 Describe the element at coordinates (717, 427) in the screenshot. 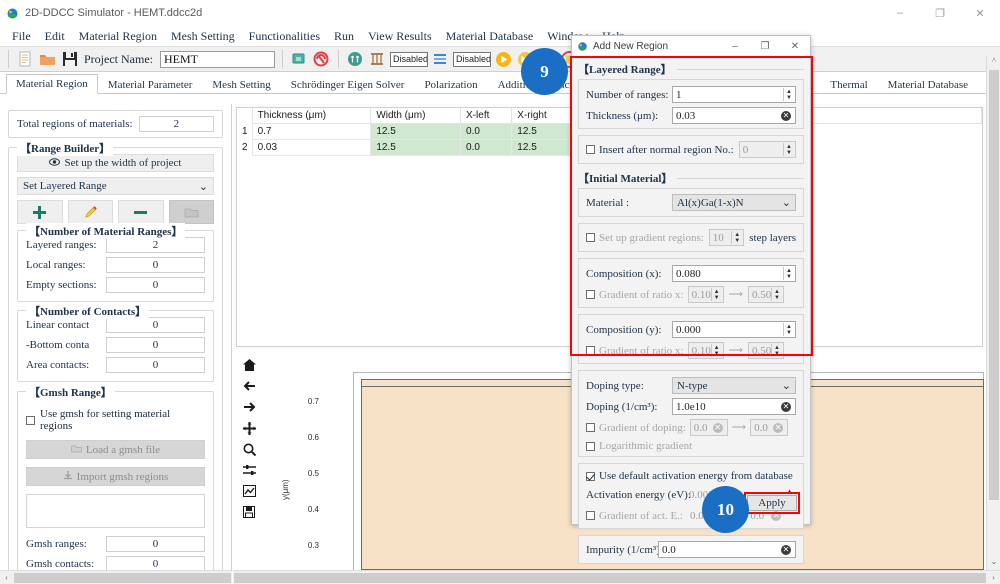

I see `clear-gradient-doping-from-icon: ✕` at that location.